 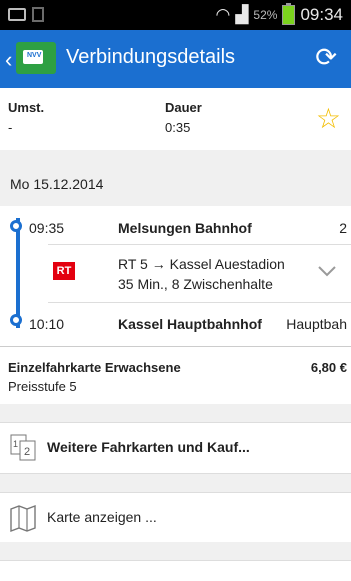 What do you see at coordinates (328, 118) in the screenshot?
I see `favorite-star-icon: ☆` at bounding box center [328, 118].